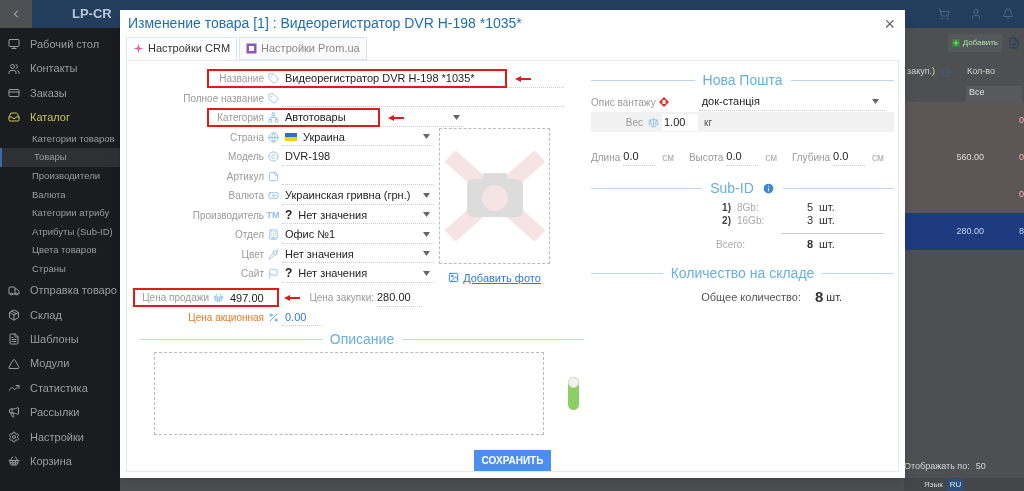 This screenshot has width=1024, height=491. What do you see at coordinates (249, 235) in the screenshot?
I see `field-label: Отдел` at bounding box center [249, 235].